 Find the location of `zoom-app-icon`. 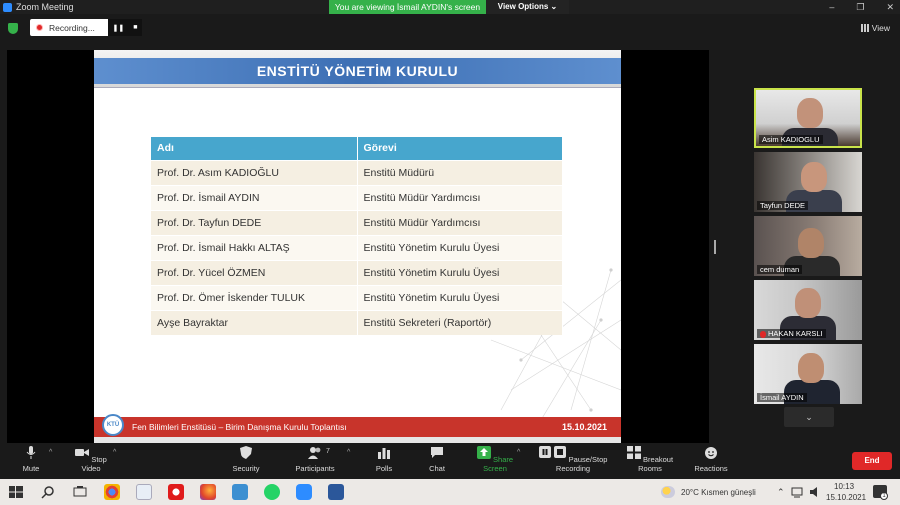

zoom-app-icon is located at coordinates (7, 7).